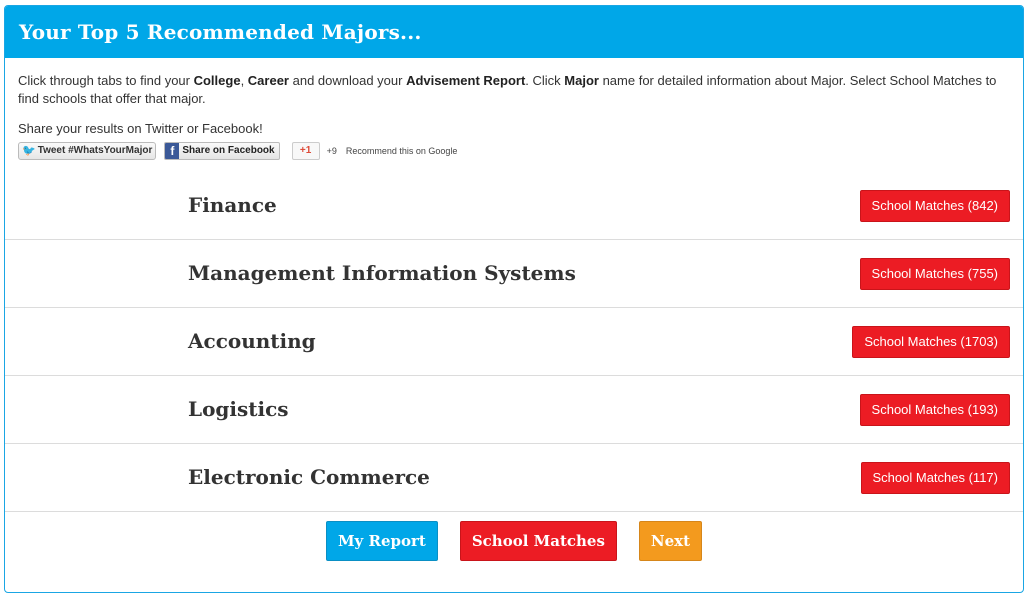  What do you see at coordinates (252, 341) in the screenshot?
I see `major-name-link: Accounting` at bounding box center [252, 341].